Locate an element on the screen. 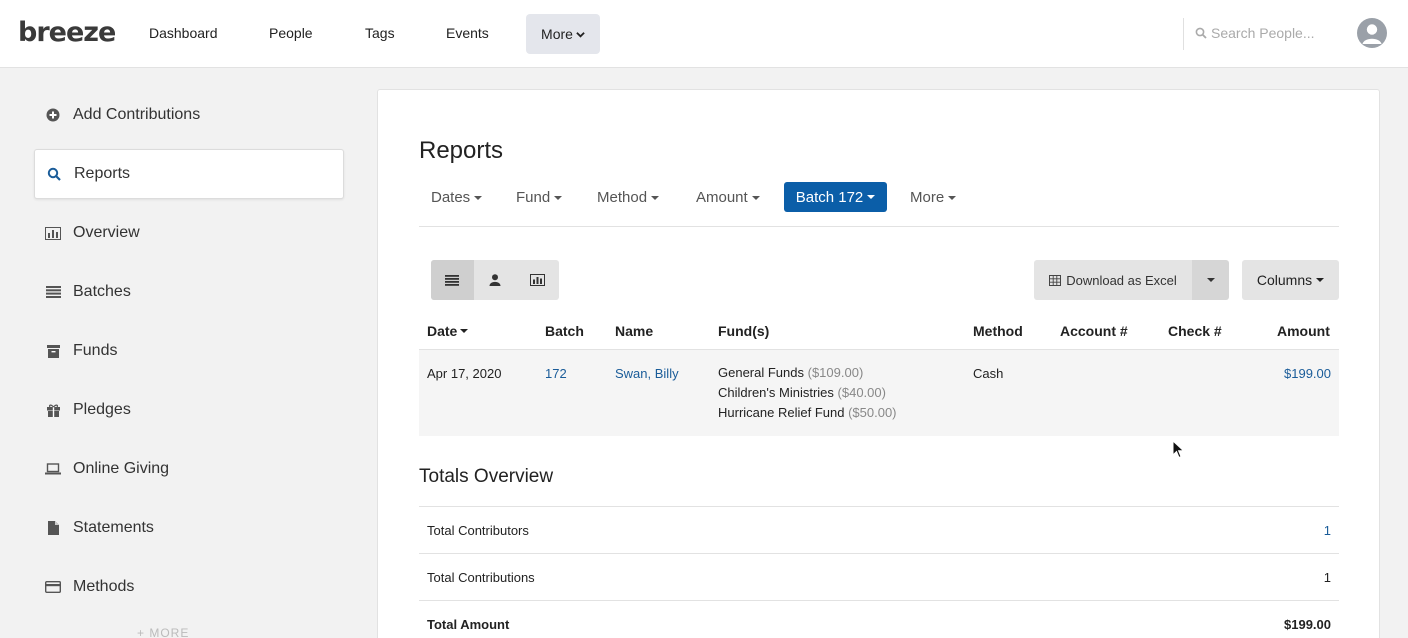 The height and width of the screenshot is (638, 1408). sidebar-item-online-giving: Online Giving is located at coordinates (189, 469).